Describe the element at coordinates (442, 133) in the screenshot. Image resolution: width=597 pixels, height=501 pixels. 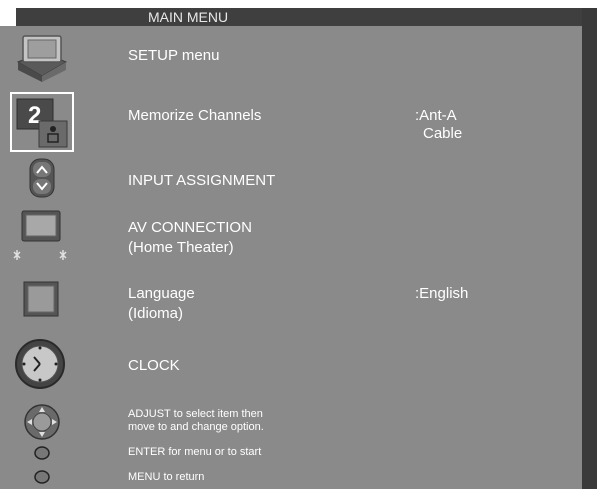
I see `cable-value: Cable` at that location.